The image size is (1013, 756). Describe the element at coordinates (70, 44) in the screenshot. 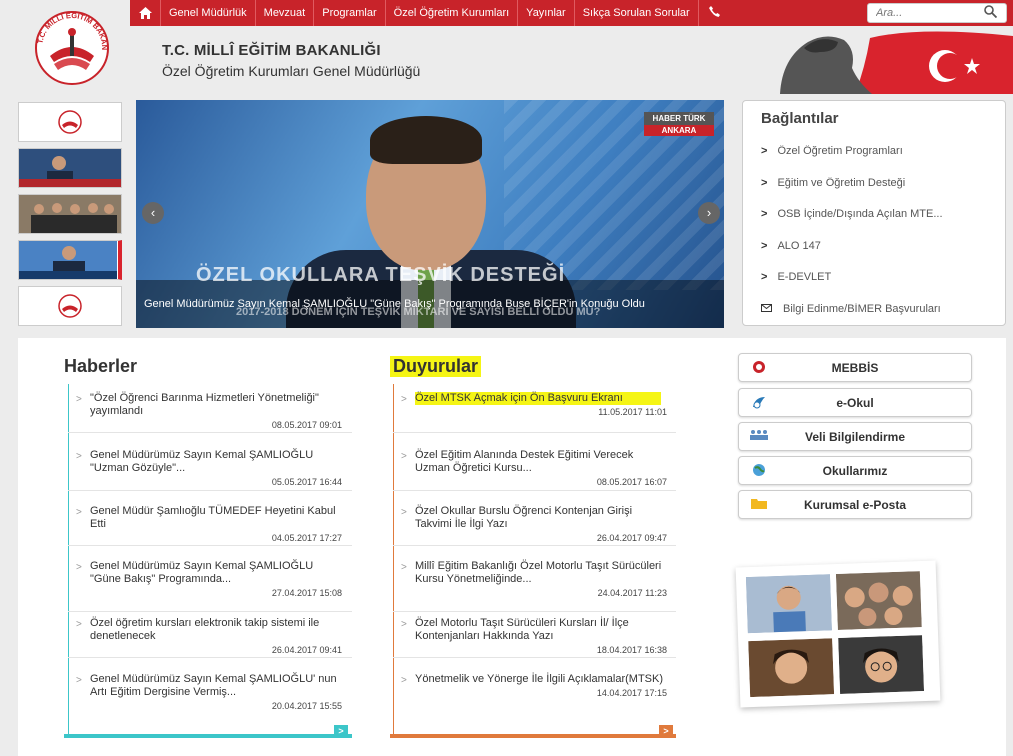

I see `meb-logo: T.C. MİLLÎ EĞİTİM BAKANLIĞI` at that location.